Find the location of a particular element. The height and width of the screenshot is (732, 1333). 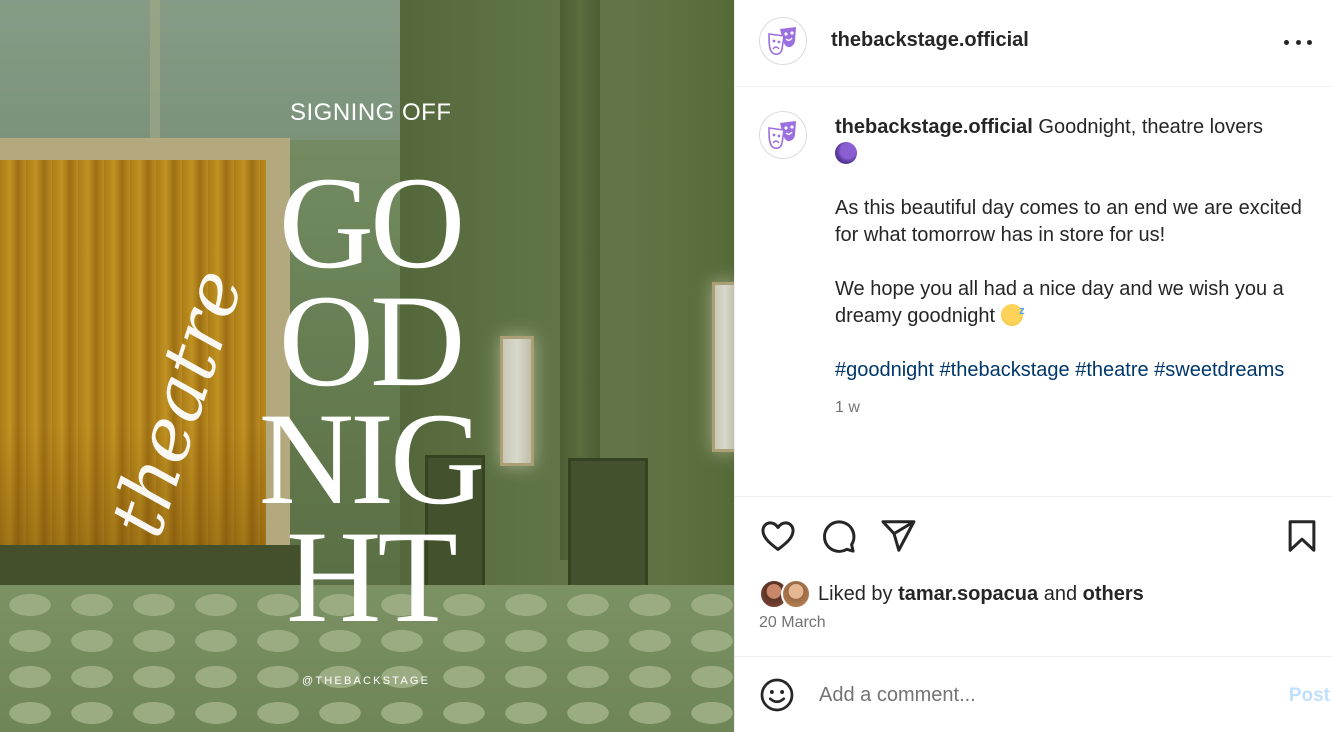

post-comment-button: Post is located at coordinates (1309, 696).